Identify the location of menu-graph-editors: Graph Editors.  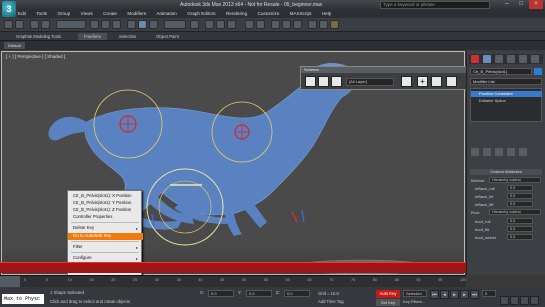
(201, 14).